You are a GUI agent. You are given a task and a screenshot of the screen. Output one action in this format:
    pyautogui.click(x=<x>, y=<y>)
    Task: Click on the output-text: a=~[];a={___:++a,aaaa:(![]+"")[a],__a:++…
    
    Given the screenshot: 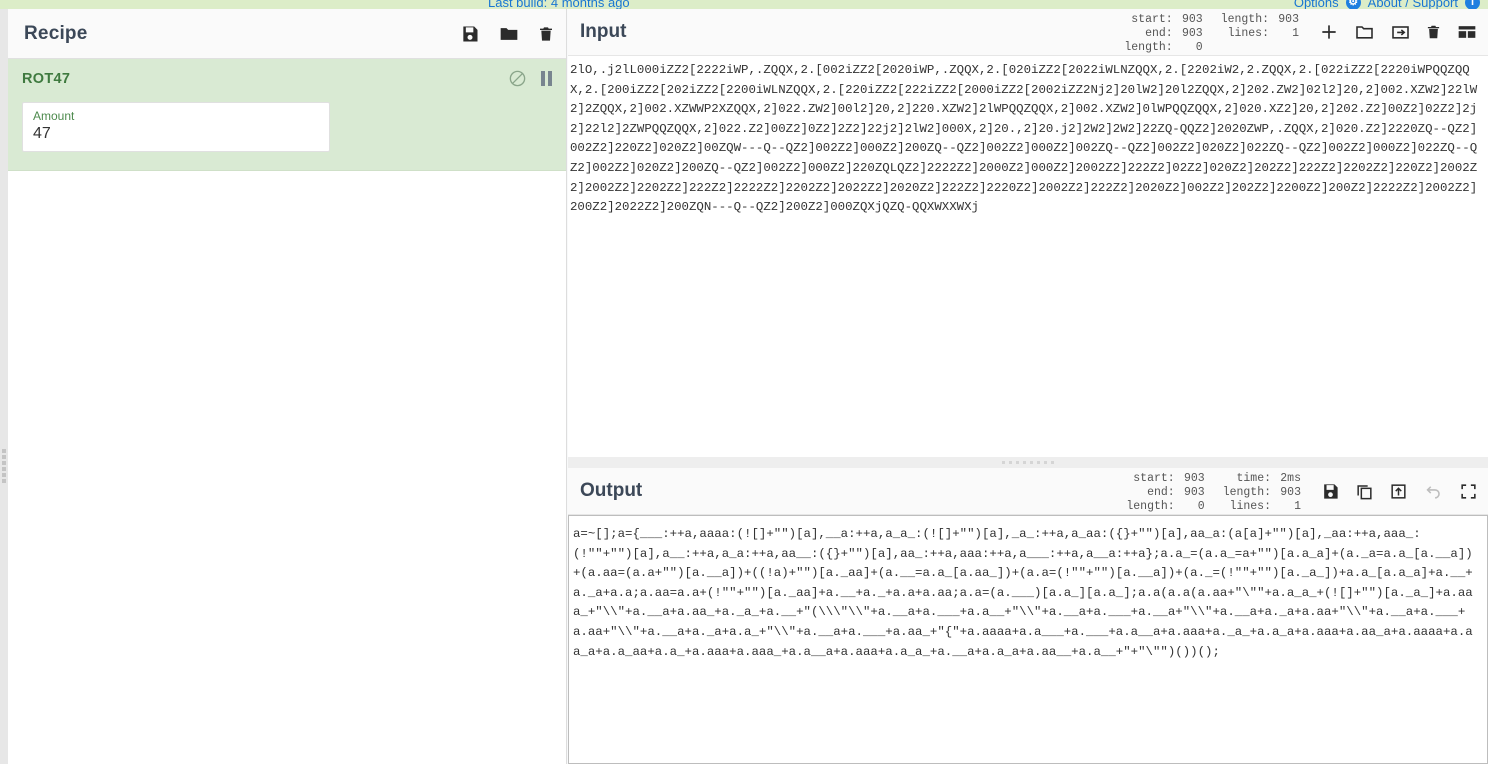 What is the action you would take?
    pyautogui.click(x=1023, y=593)
    